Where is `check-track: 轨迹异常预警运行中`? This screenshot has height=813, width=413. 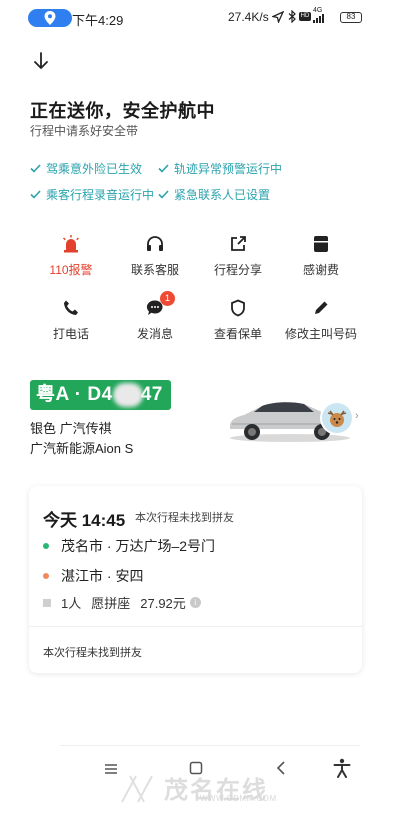 check-track: 轨迹异常预警运行中 is located at coordinates (220, 168).